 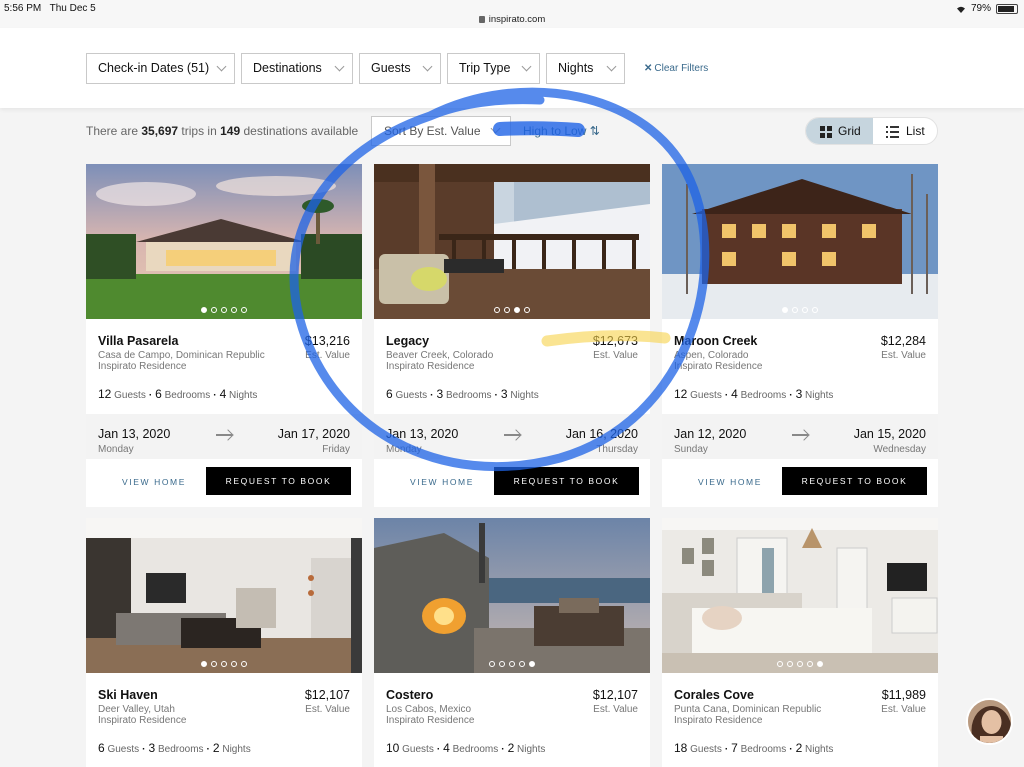 What do you see at coordinates (181, 355) in the screenshot?
I see `property-location: Casa de Campo, Dominican Republic` at bounding box center [181, 355].